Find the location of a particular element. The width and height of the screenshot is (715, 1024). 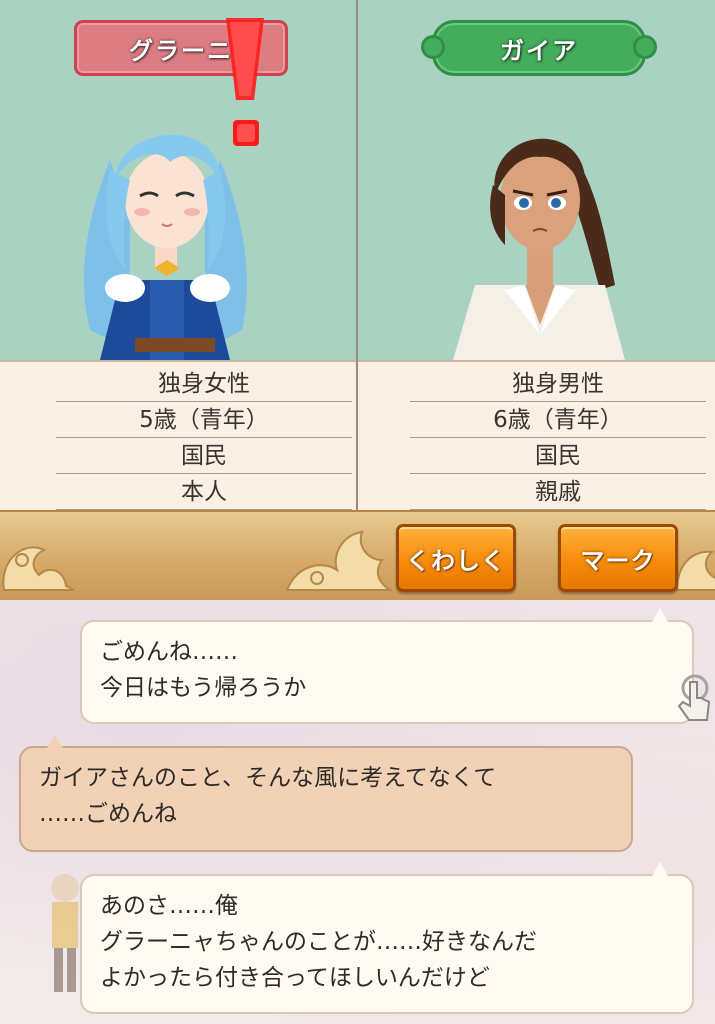

left-info-age: 5歳（青年） is located at coordinates (204, 420).